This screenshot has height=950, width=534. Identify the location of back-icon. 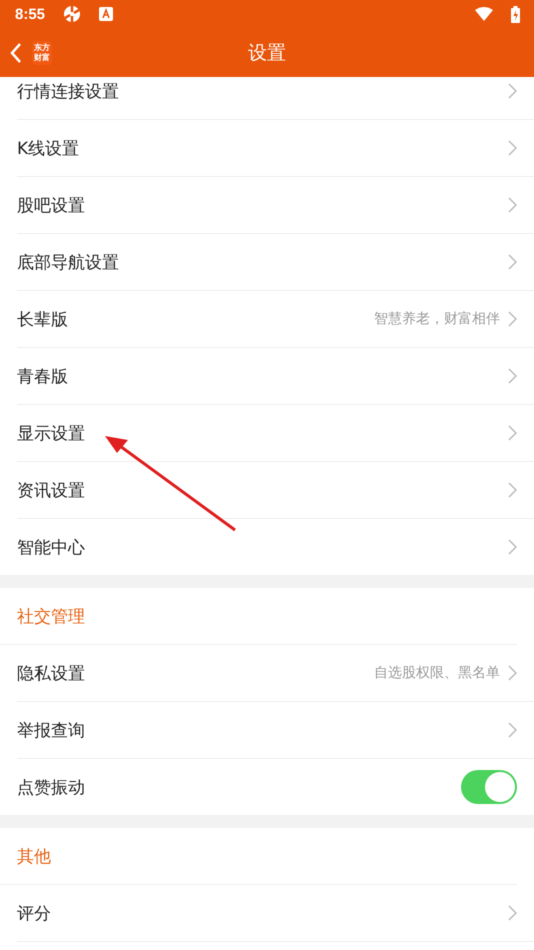
(16, 52).